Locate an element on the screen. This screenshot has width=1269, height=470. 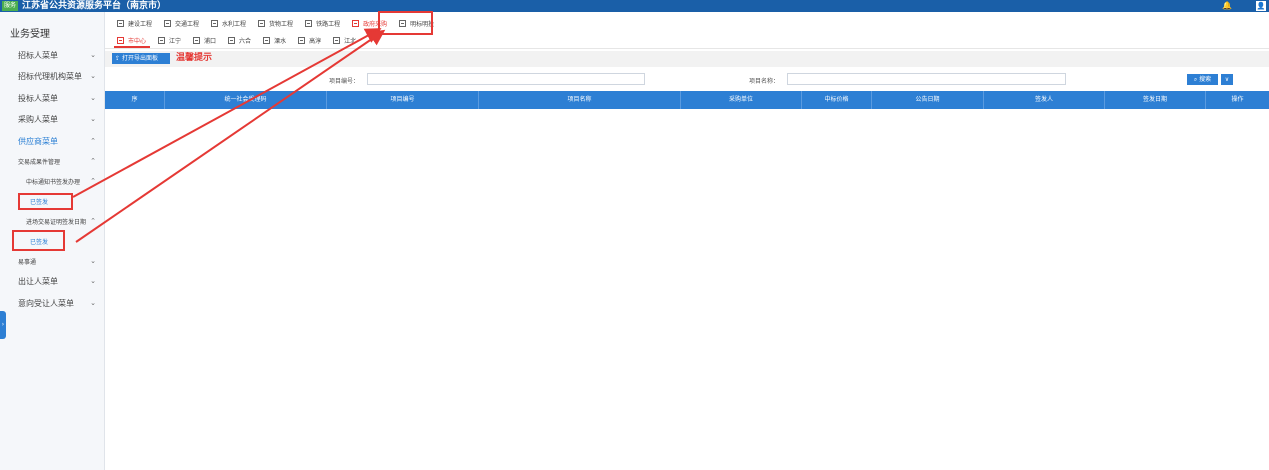
column-header: 项目编号 is located at coordinates (403, 100).